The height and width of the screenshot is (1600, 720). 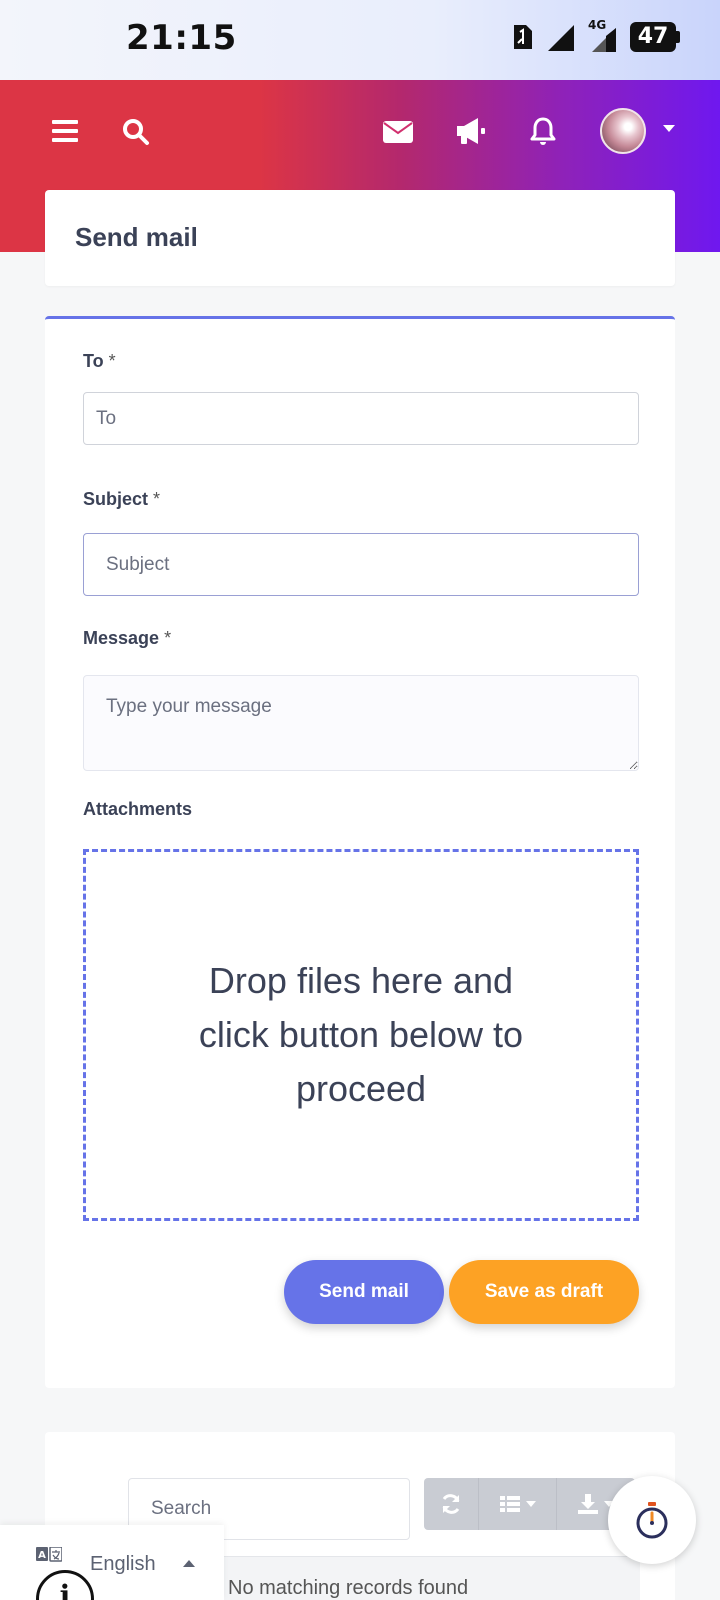 What do you see at coordinates (65, 1589) in the screenshot?
I see `info-icon: i` at bounding box center [65, 1589].